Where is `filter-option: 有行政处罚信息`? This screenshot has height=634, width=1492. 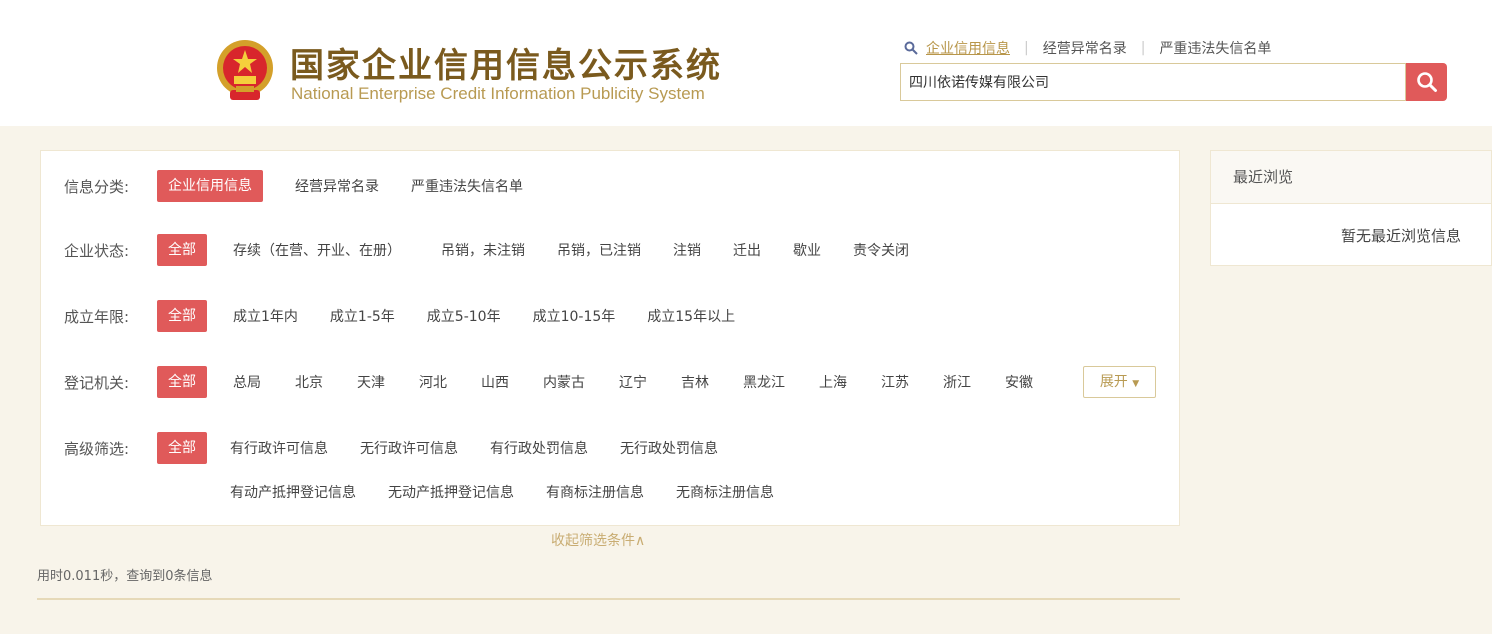
filter-option: 有行政处罚信息 is located at coordinates (539, 448).